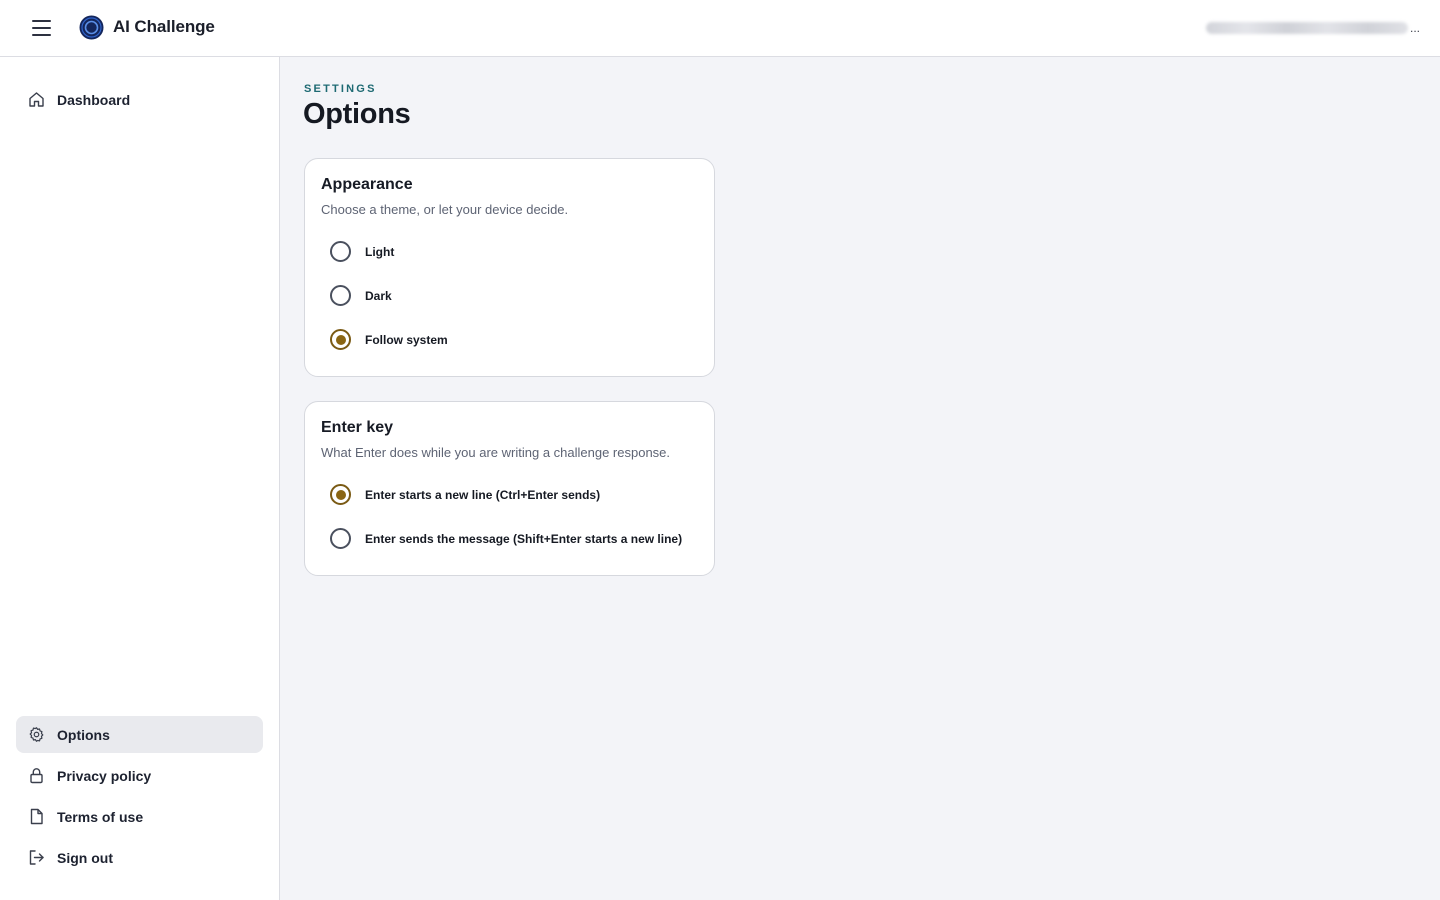 This screenshot has width=1440, height=900. Describe the element at coordinates (36, 775) in the screenshot. I see `lock-icon` at that location.